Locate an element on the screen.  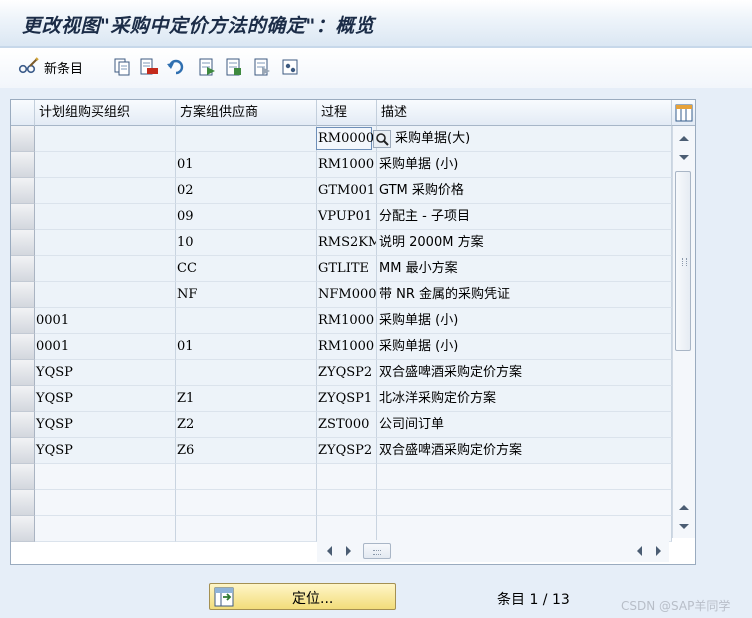
cell-procedure: GTM001 is located at coordinates (347, 191).